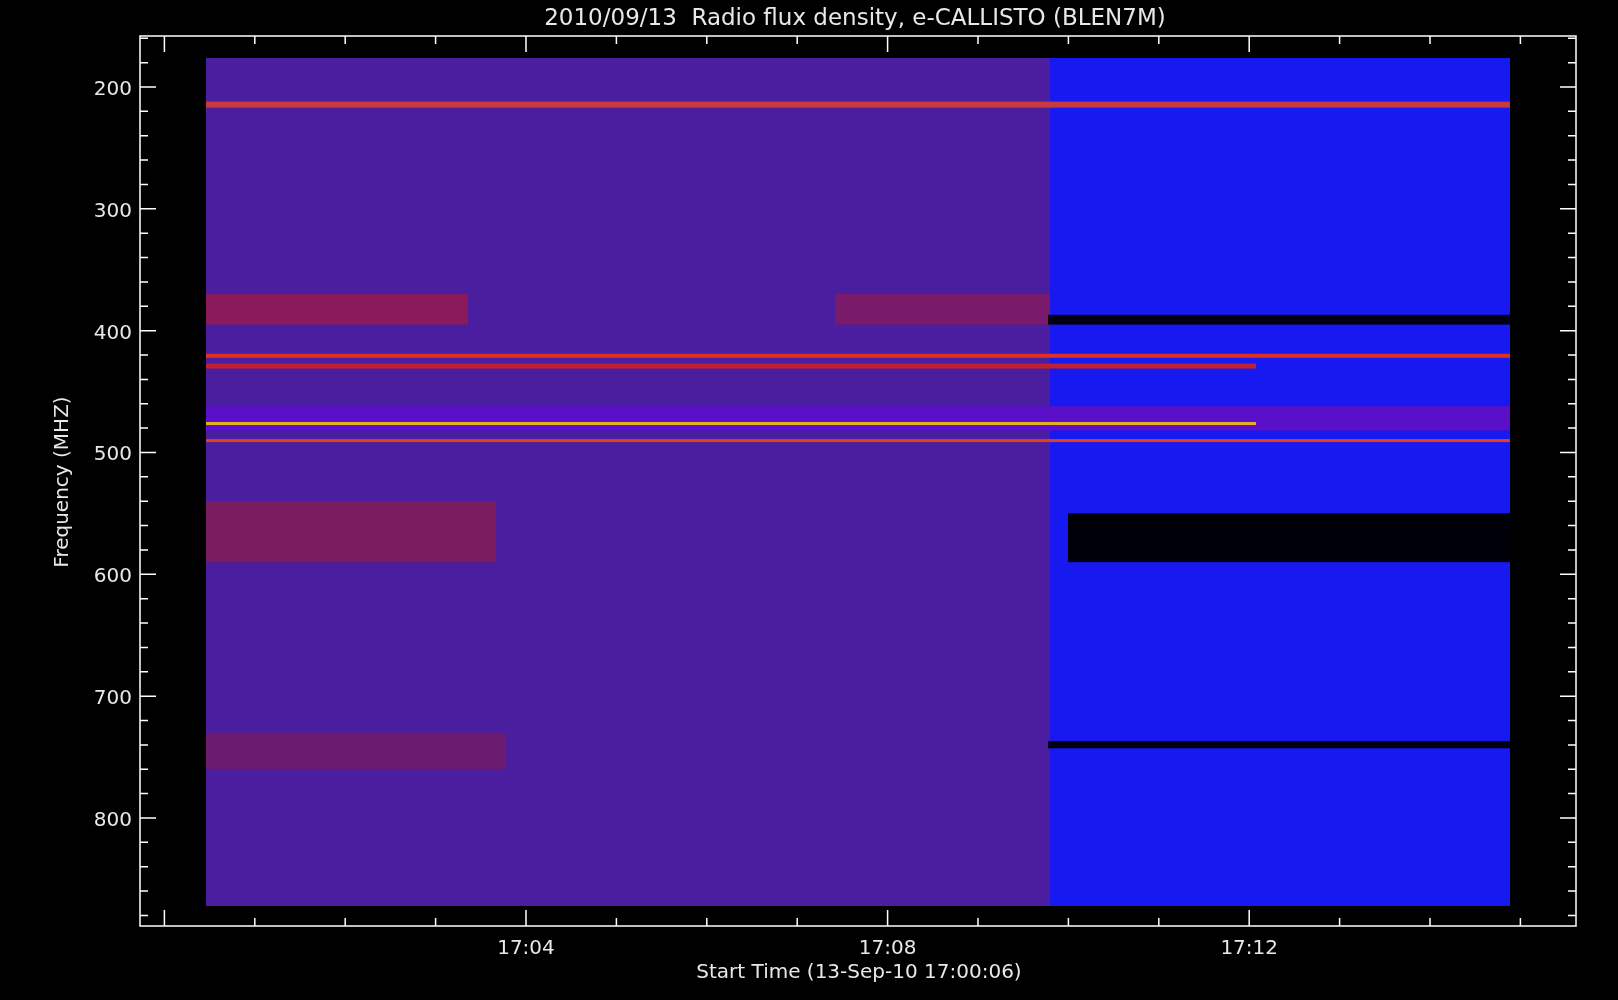 This screenshot has width=1618, height=1000. Describe the element at coordinates (61, 482) in the screenshot. I see `y-axis-label: Frequency (MHZ)` at that location.